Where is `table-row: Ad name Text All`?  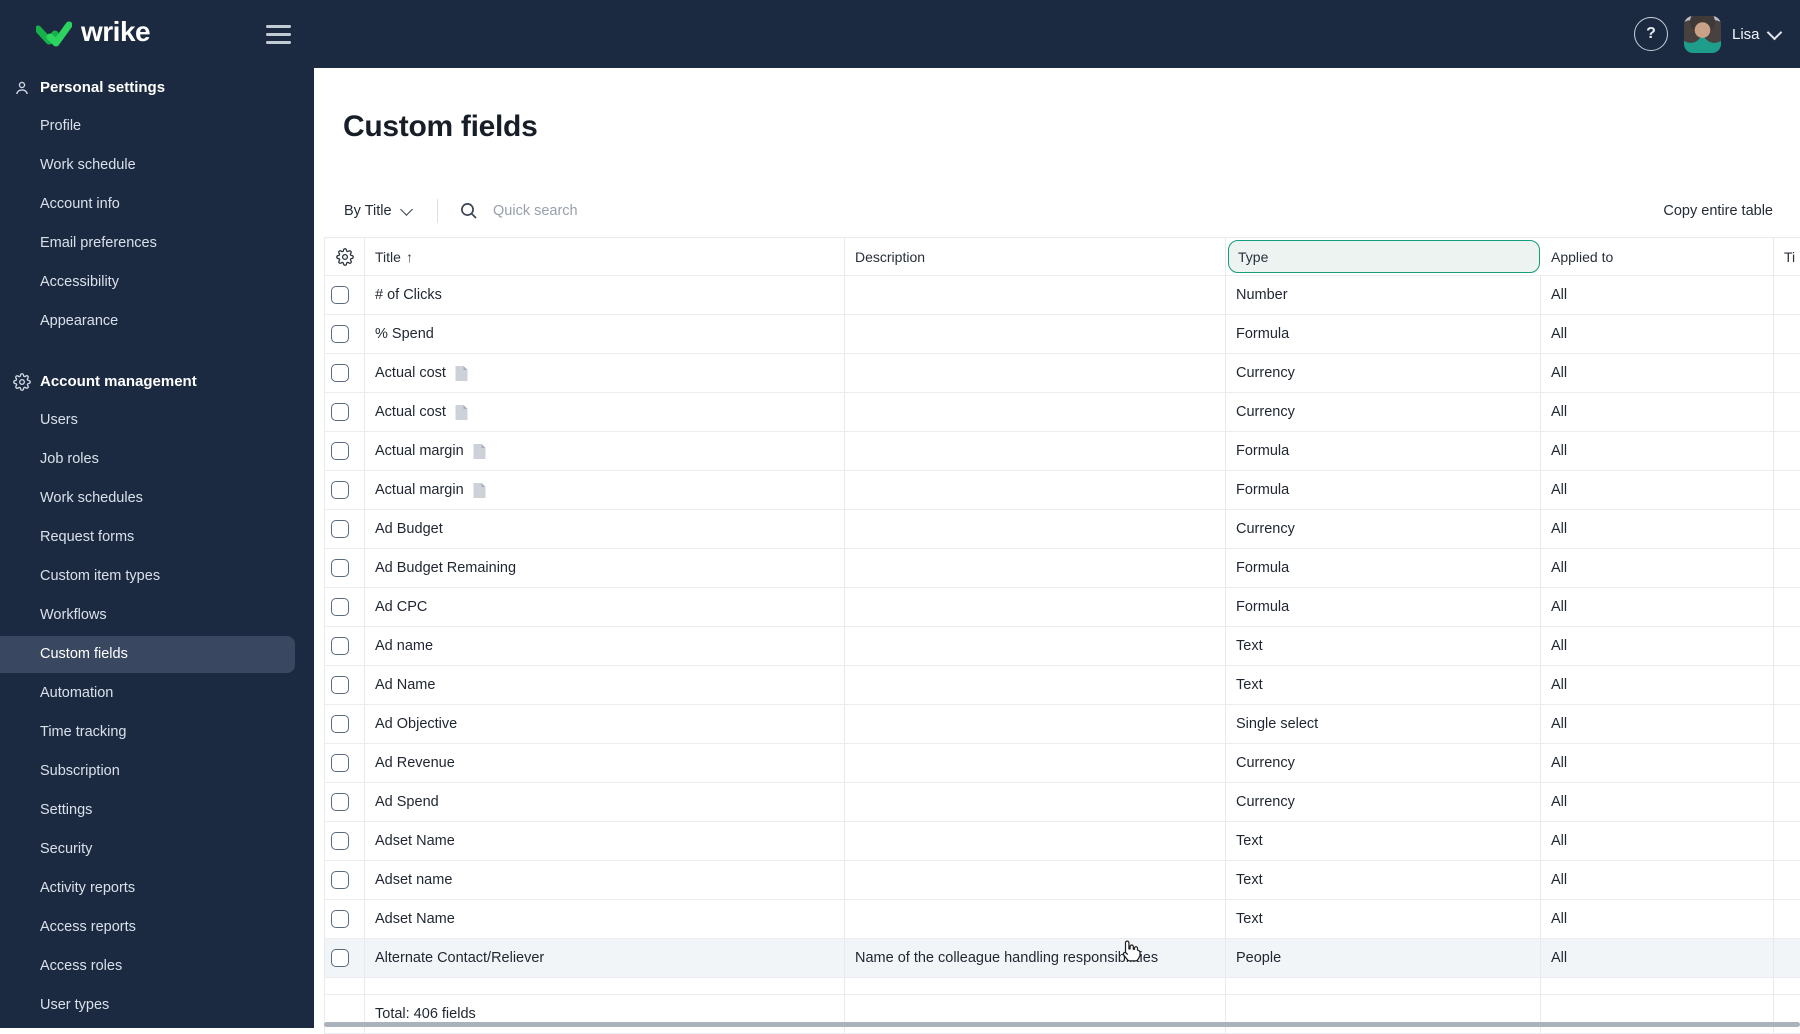
table-row: Ad name Text All is located at coordinates (1062, 646).